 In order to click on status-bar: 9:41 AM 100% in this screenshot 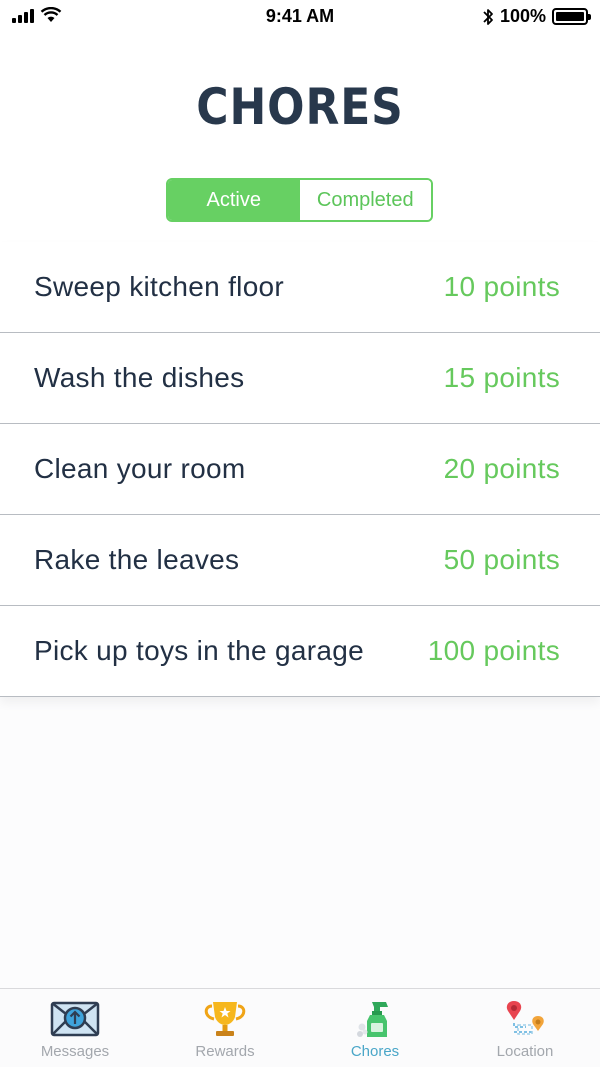, I will do `click(300, 17)`.